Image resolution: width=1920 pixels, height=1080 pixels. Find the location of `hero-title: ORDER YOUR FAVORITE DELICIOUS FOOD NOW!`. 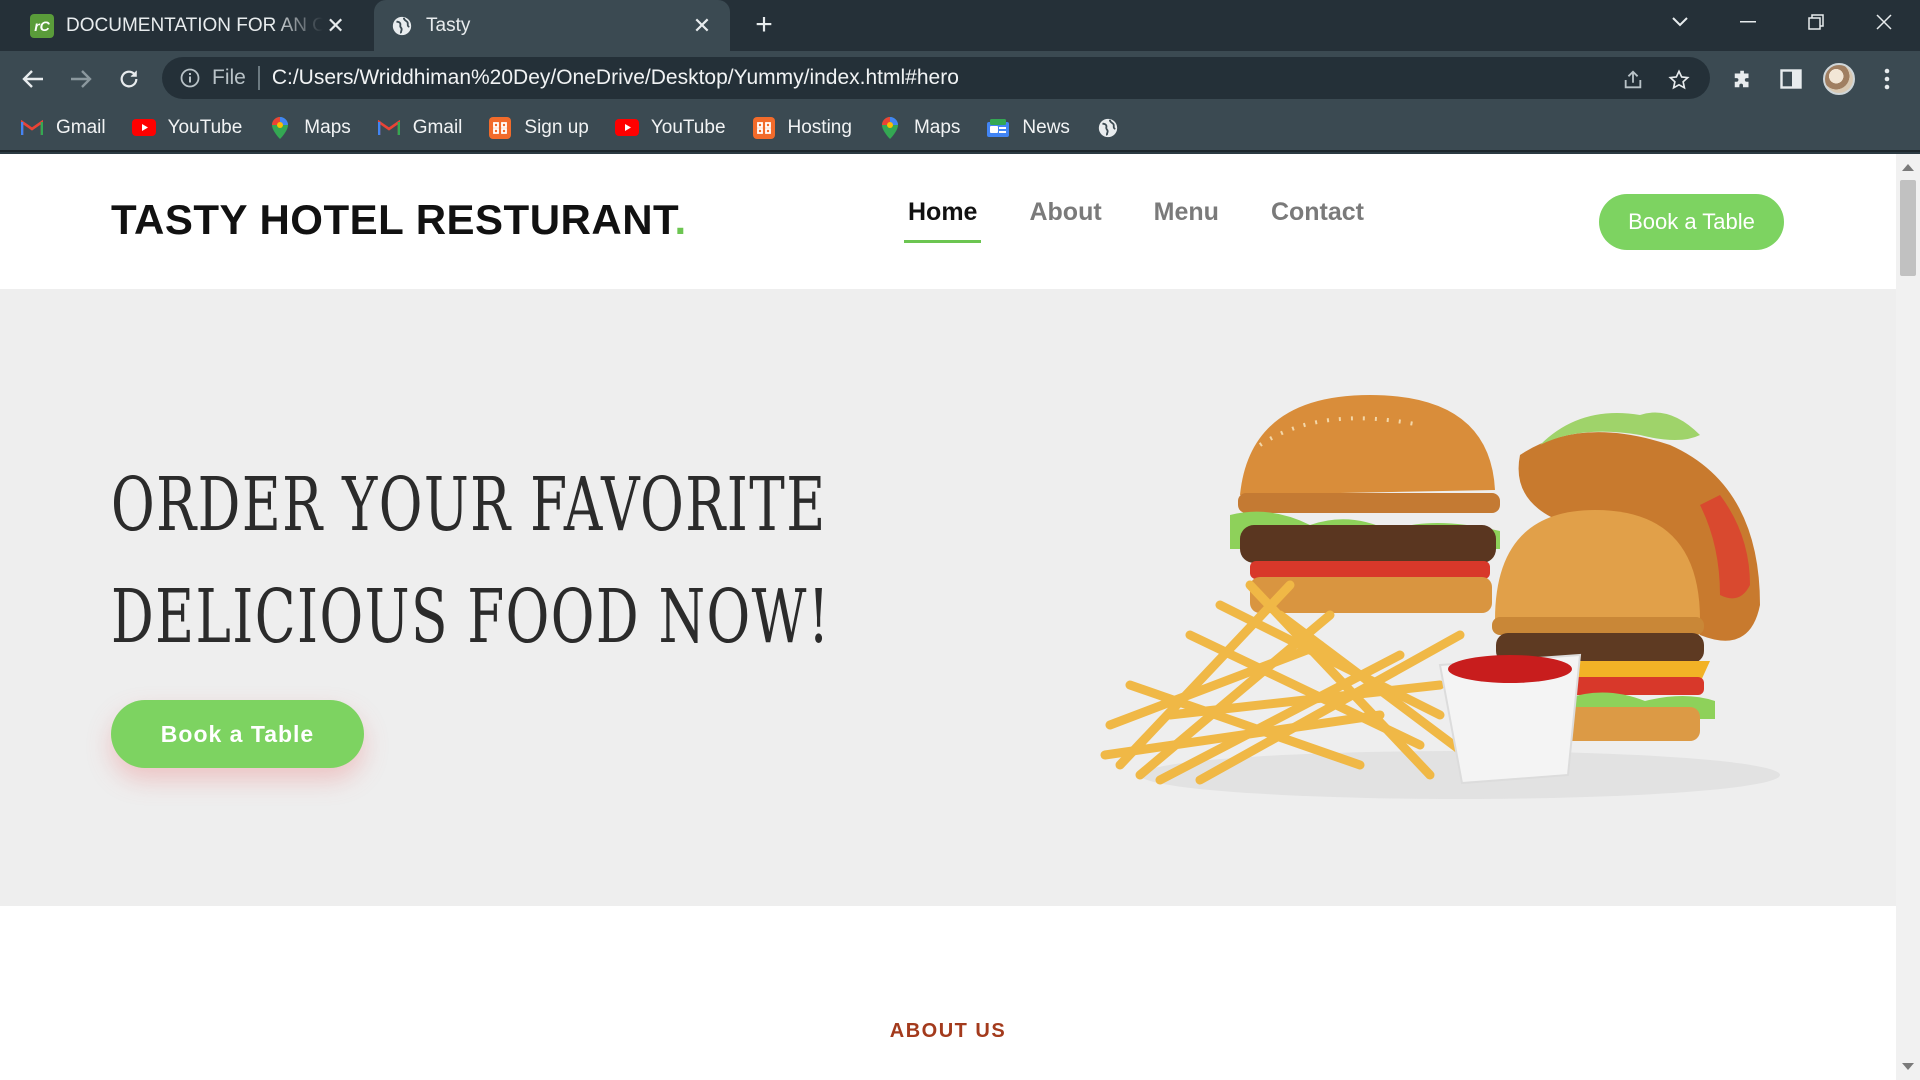

hero-title: ORDER YOUR FAVORITE DELICIOUS FOOD NOW! is located at coordinates (471, 561).